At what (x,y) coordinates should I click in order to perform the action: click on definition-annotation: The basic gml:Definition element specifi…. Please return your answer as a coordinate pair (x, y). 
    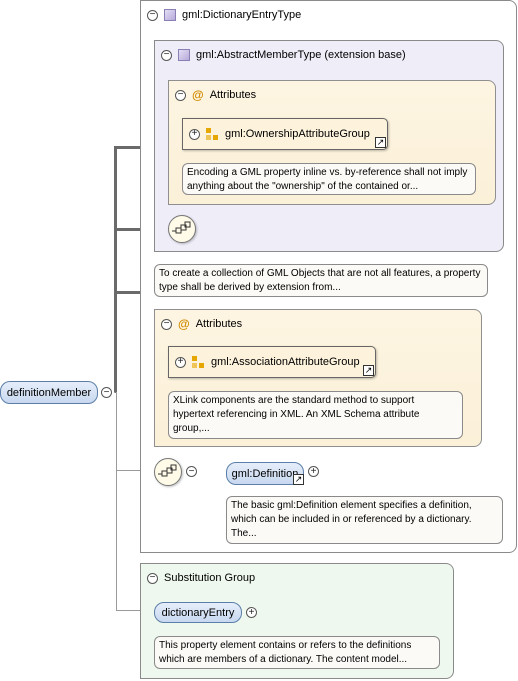
    Looking at the image, I should click on (364, 520).